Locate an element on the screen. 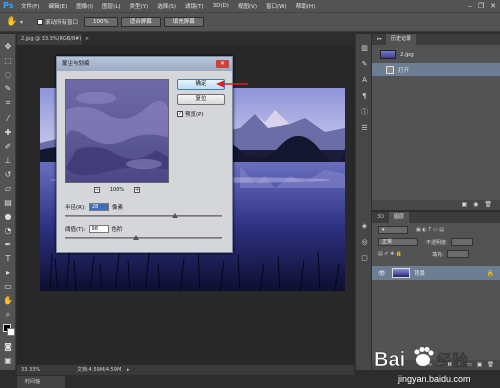  fill-field is located at coordinates (457, 254).